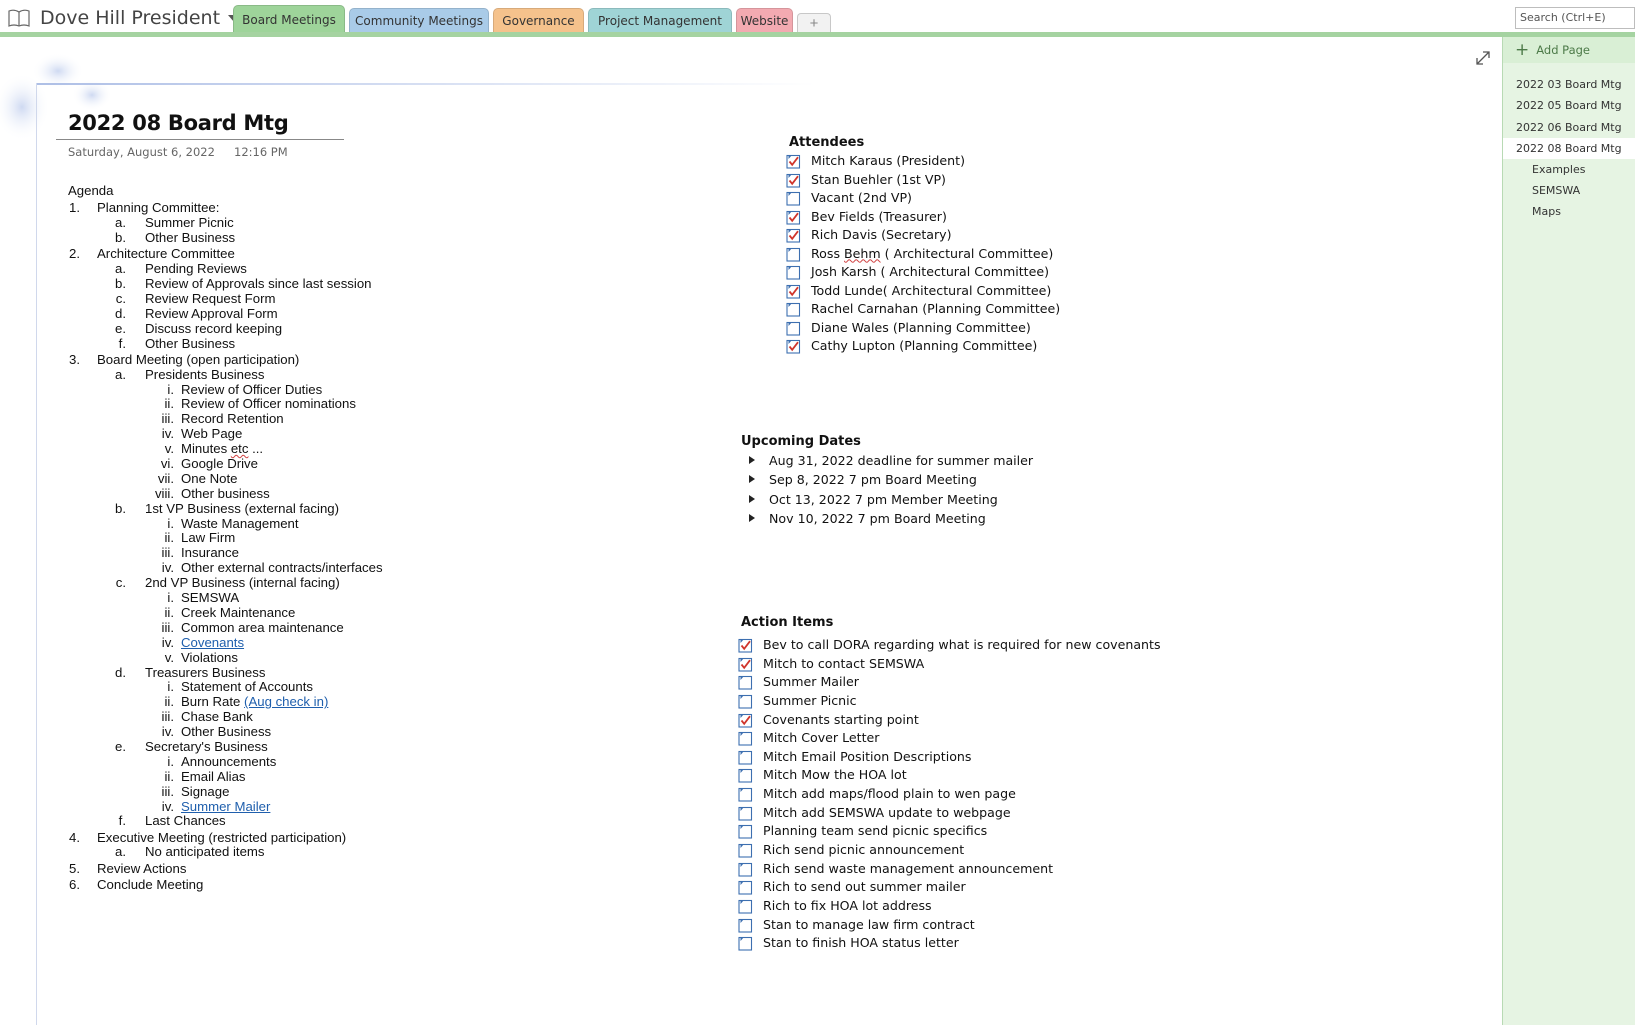 Image resolution: width=1635 pixels, height=1025 pixels. Describe the element at coordinates (1569, 105) in the screenshot. I see `page-item-2022-05-board-mtg: 2022 05 Board Mtg` at that location.